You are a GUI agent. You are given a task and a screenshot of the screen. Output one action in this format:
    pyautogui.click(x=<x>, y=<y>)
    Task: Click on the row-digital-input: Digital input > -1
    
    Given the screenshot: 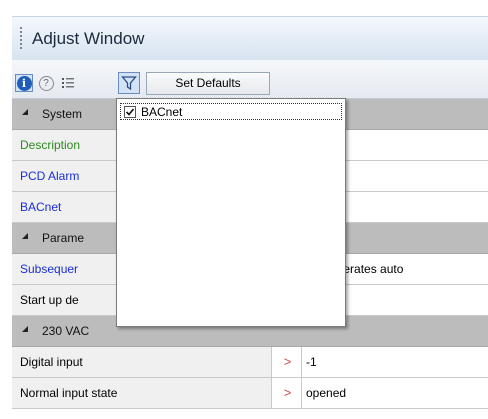 What is the action you would take?
    pyautogui.click(x=250, y=362)
    